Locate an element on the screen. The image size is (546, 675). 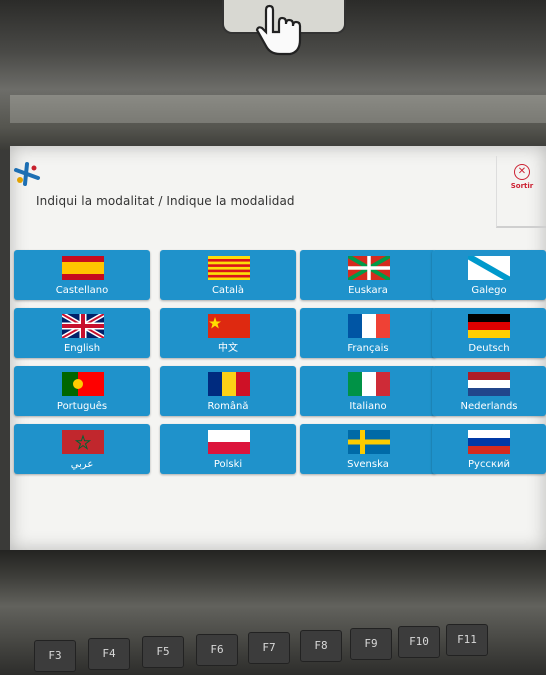
language-label: Galego is located at coordinates (489, 290).